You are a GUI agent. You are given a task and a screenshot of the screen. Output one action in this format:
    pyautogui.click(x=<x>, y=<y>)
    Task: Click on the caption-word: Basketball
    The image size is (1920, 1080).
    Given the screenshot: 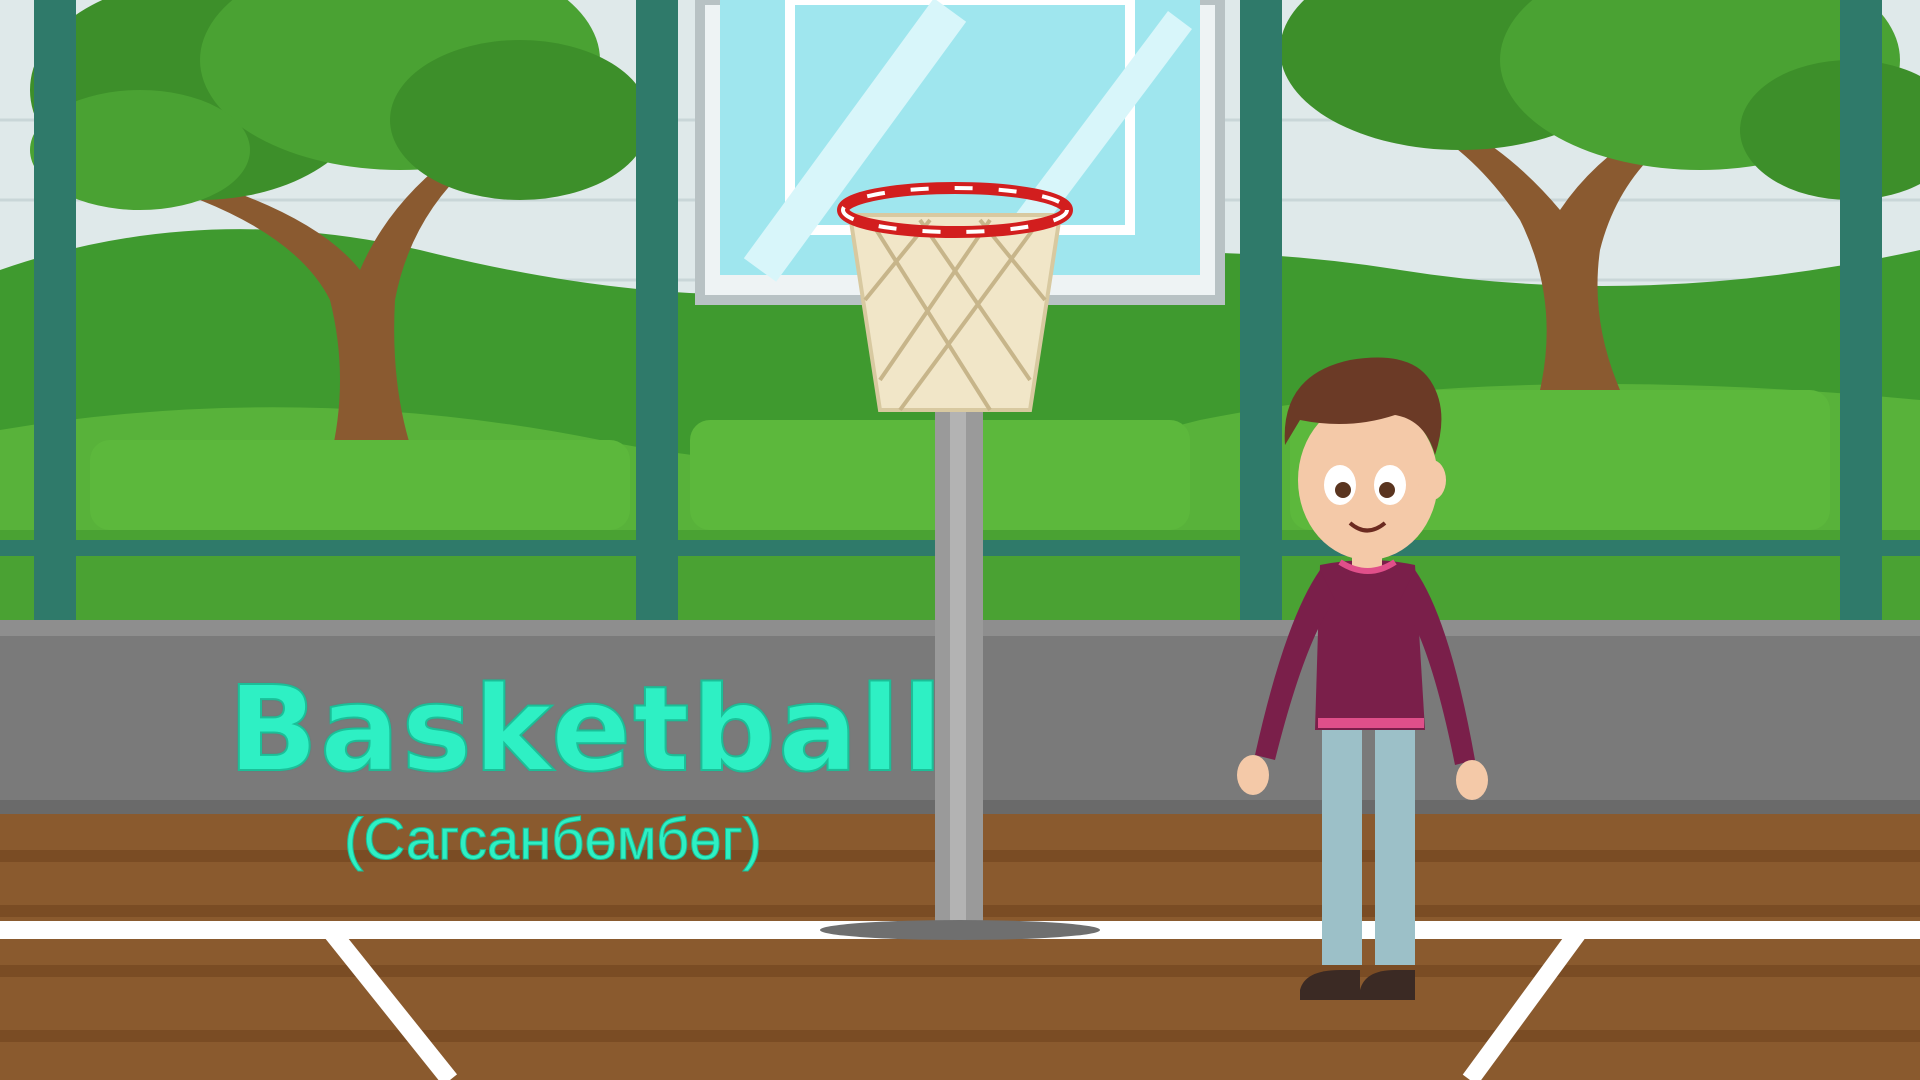 What is the action you would take?
    pyautogui.click(x=586, y=729)
    